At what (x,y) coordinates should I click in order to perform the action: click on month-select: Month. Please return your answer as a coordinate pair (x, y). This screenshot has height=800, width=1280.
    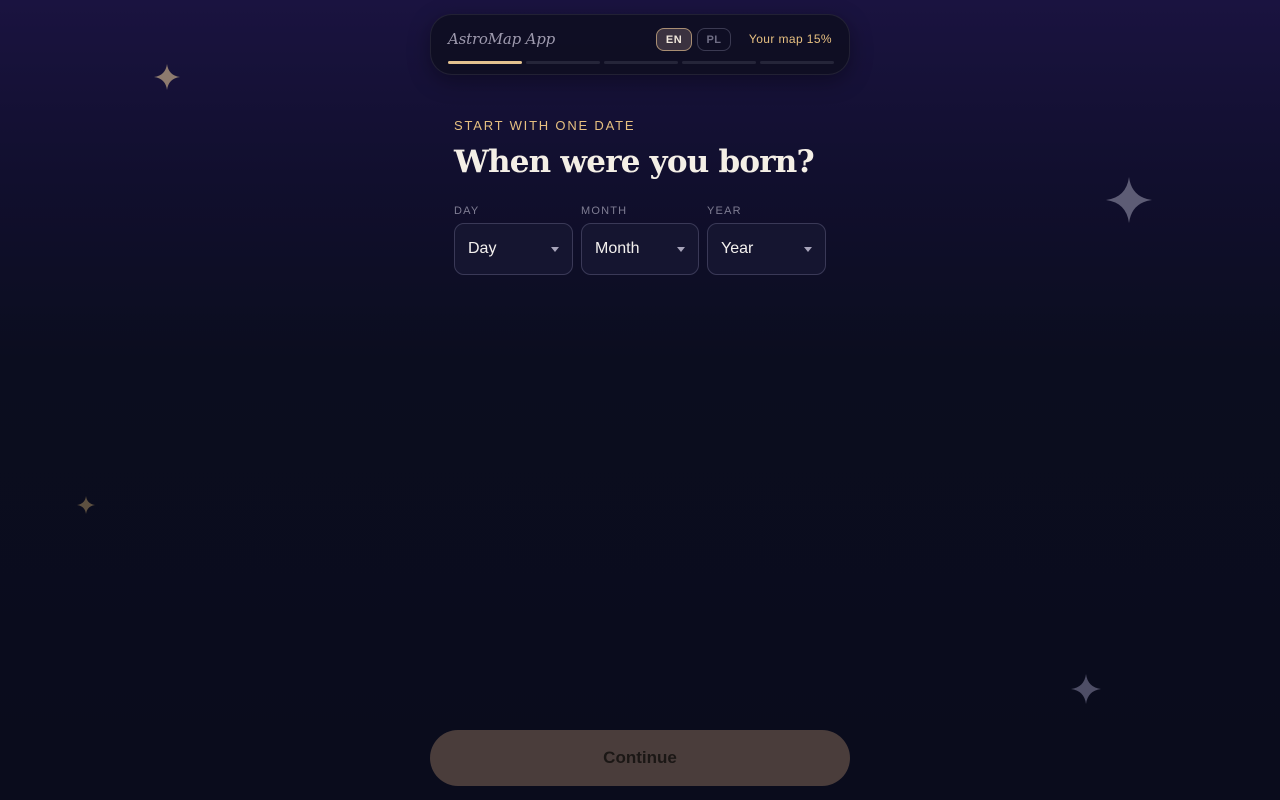
    Looking at the image, I should click on (640, 249).